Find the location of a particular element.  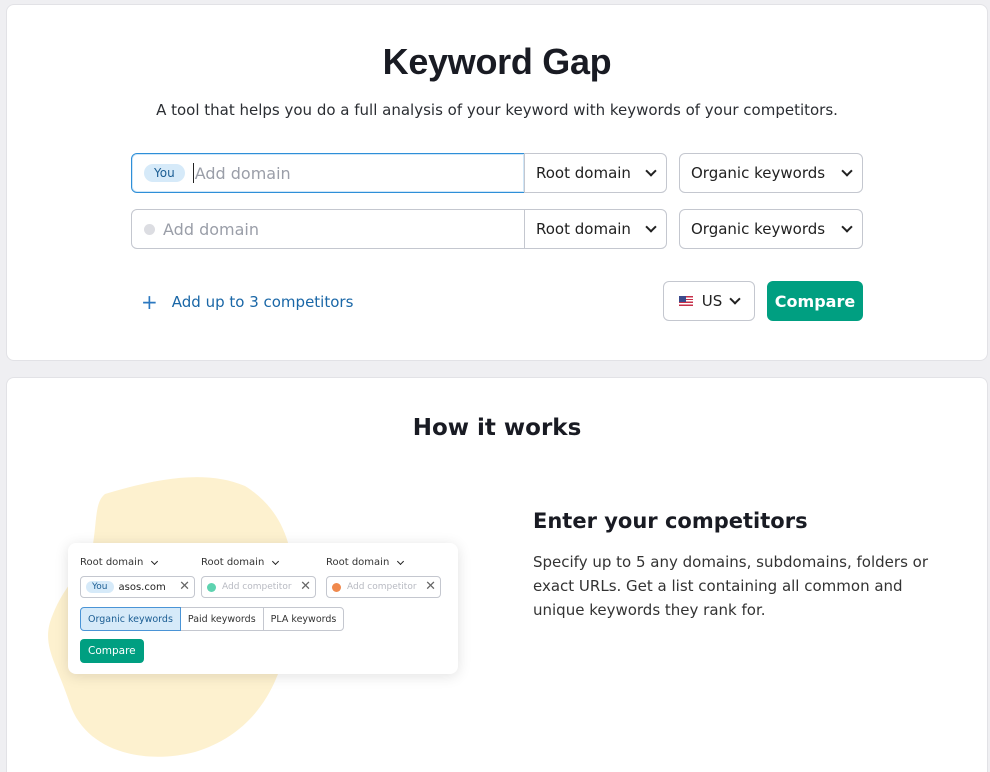

domain-input-you: You Add domain is located at coordinates (328, 173).